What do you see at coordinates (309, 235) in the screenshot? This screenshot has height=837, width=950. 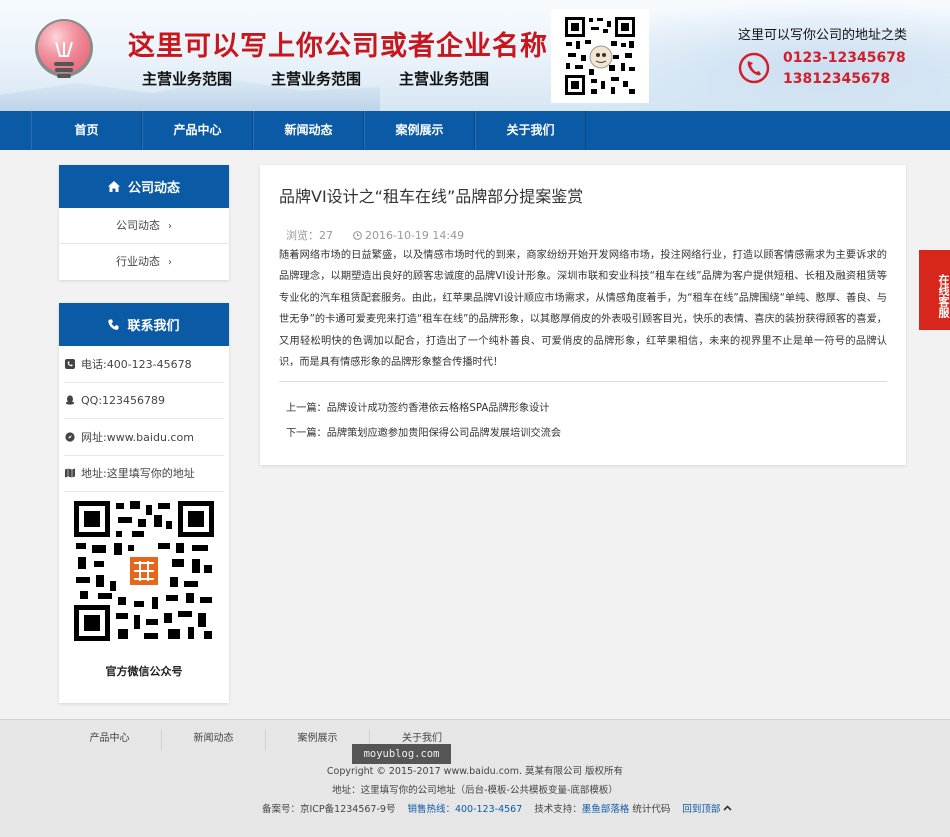 I see `article-views: 浏览：27` at bounding box center [309, 235].